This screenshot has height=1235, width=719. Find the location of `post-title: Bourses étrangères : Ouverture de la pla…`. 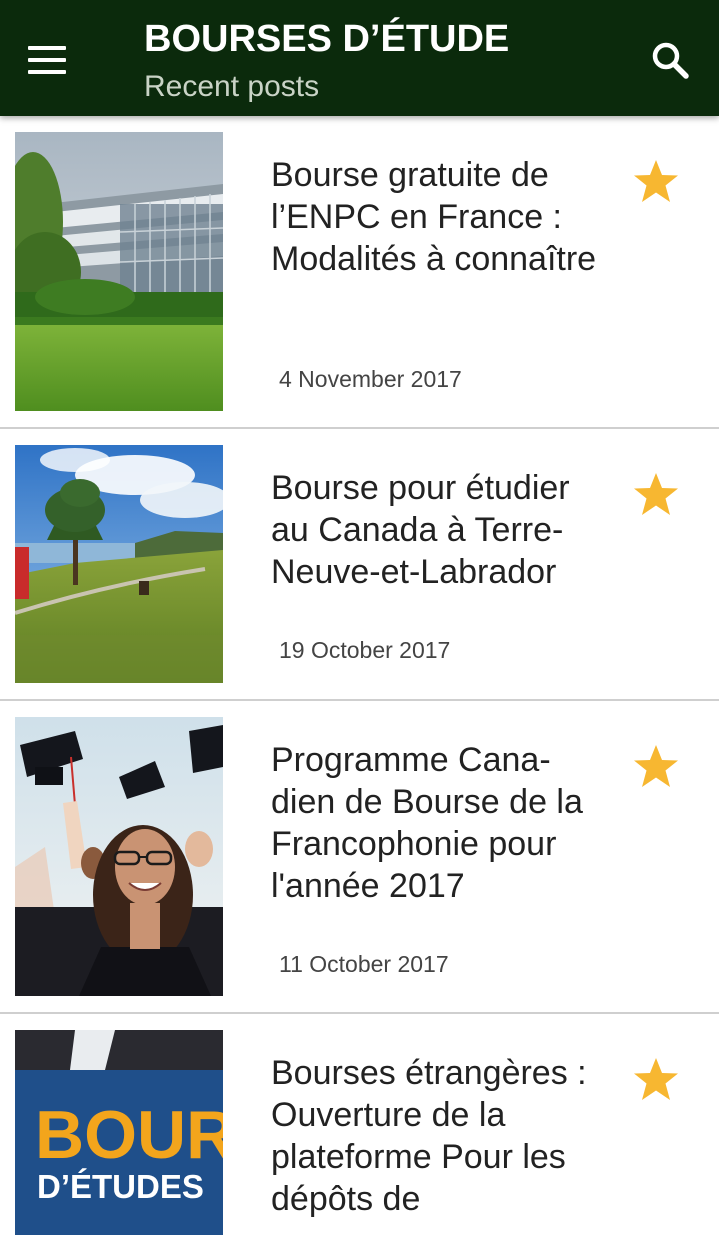

post-title: Bourses étrangères : Ouverture de la pla… is located at coordinates (436, 1136).